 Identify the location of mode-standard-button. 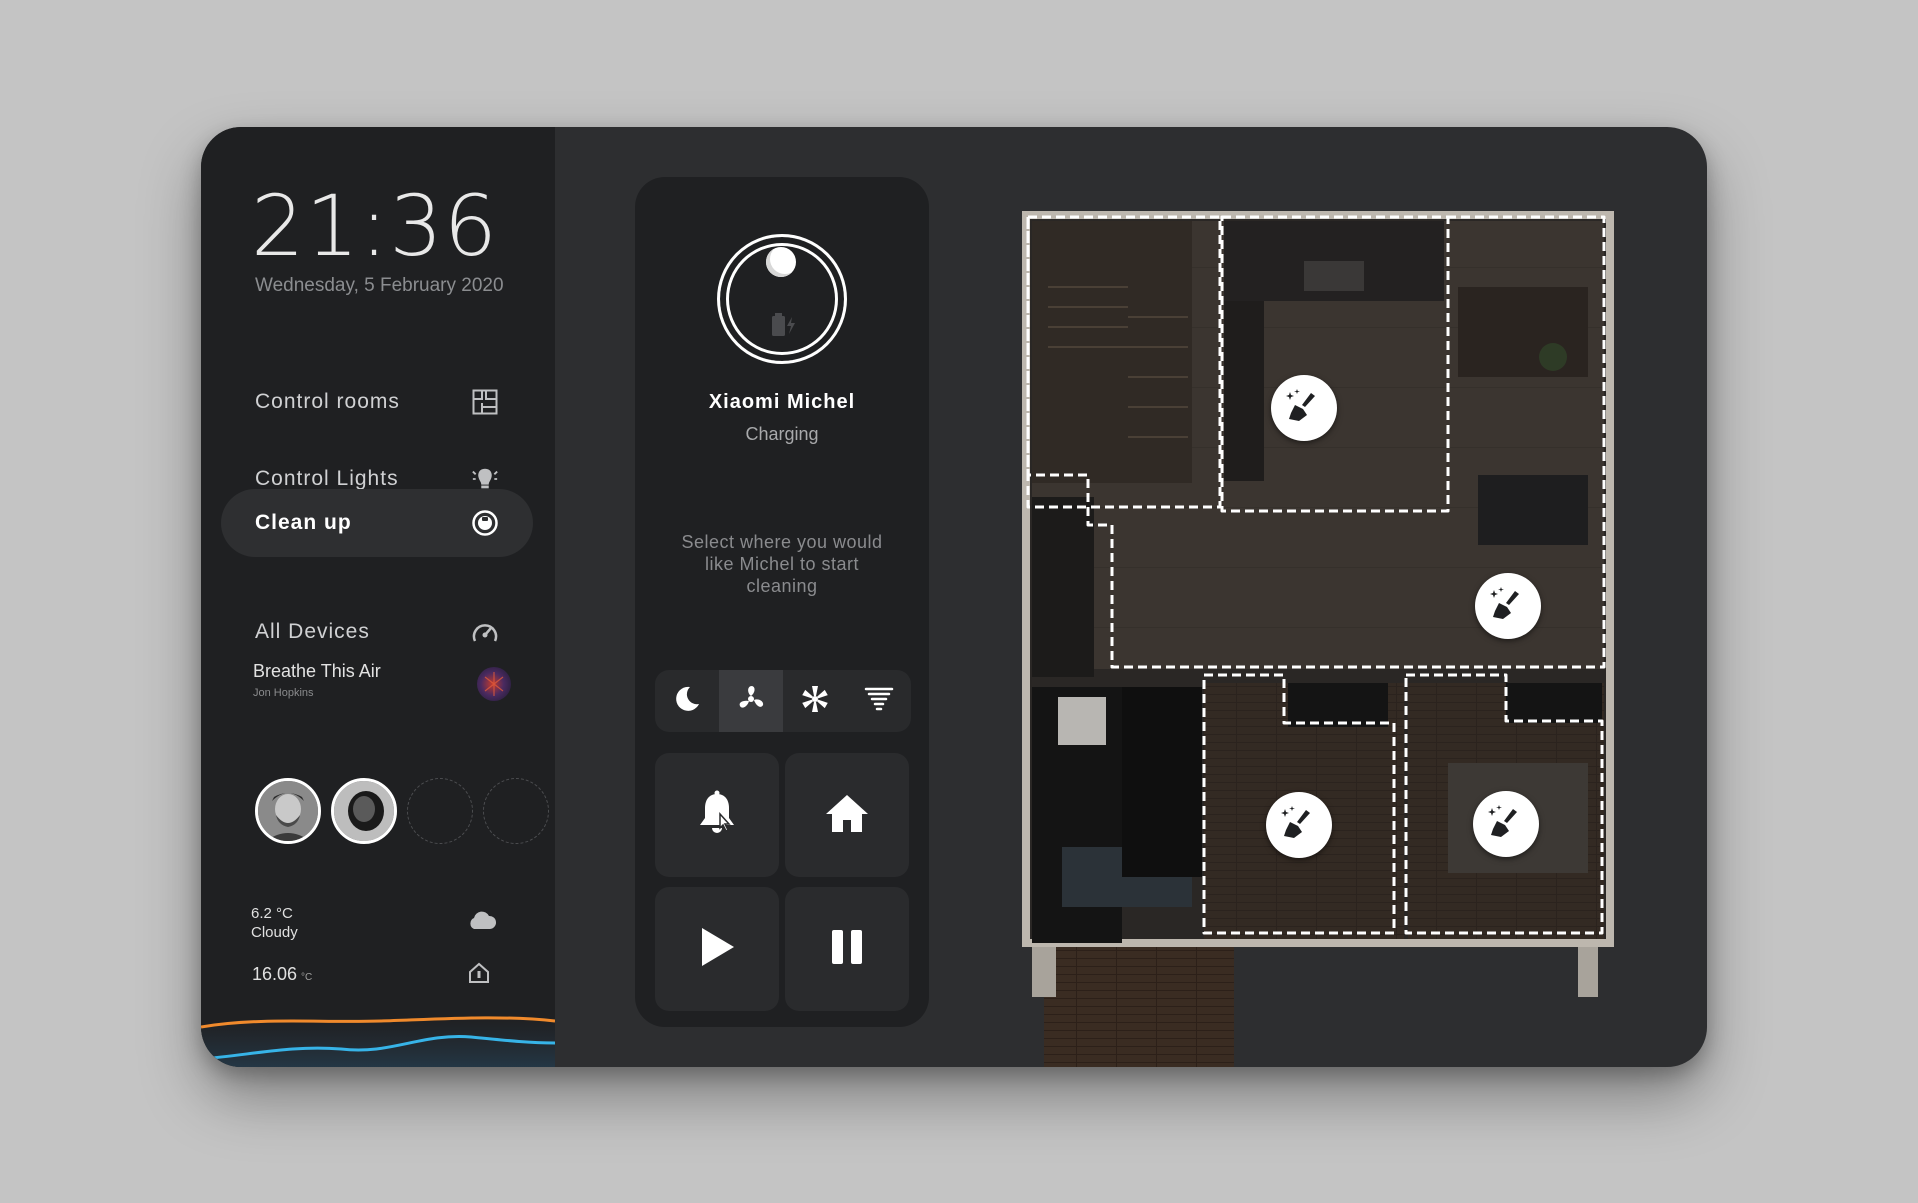
(751, 701).